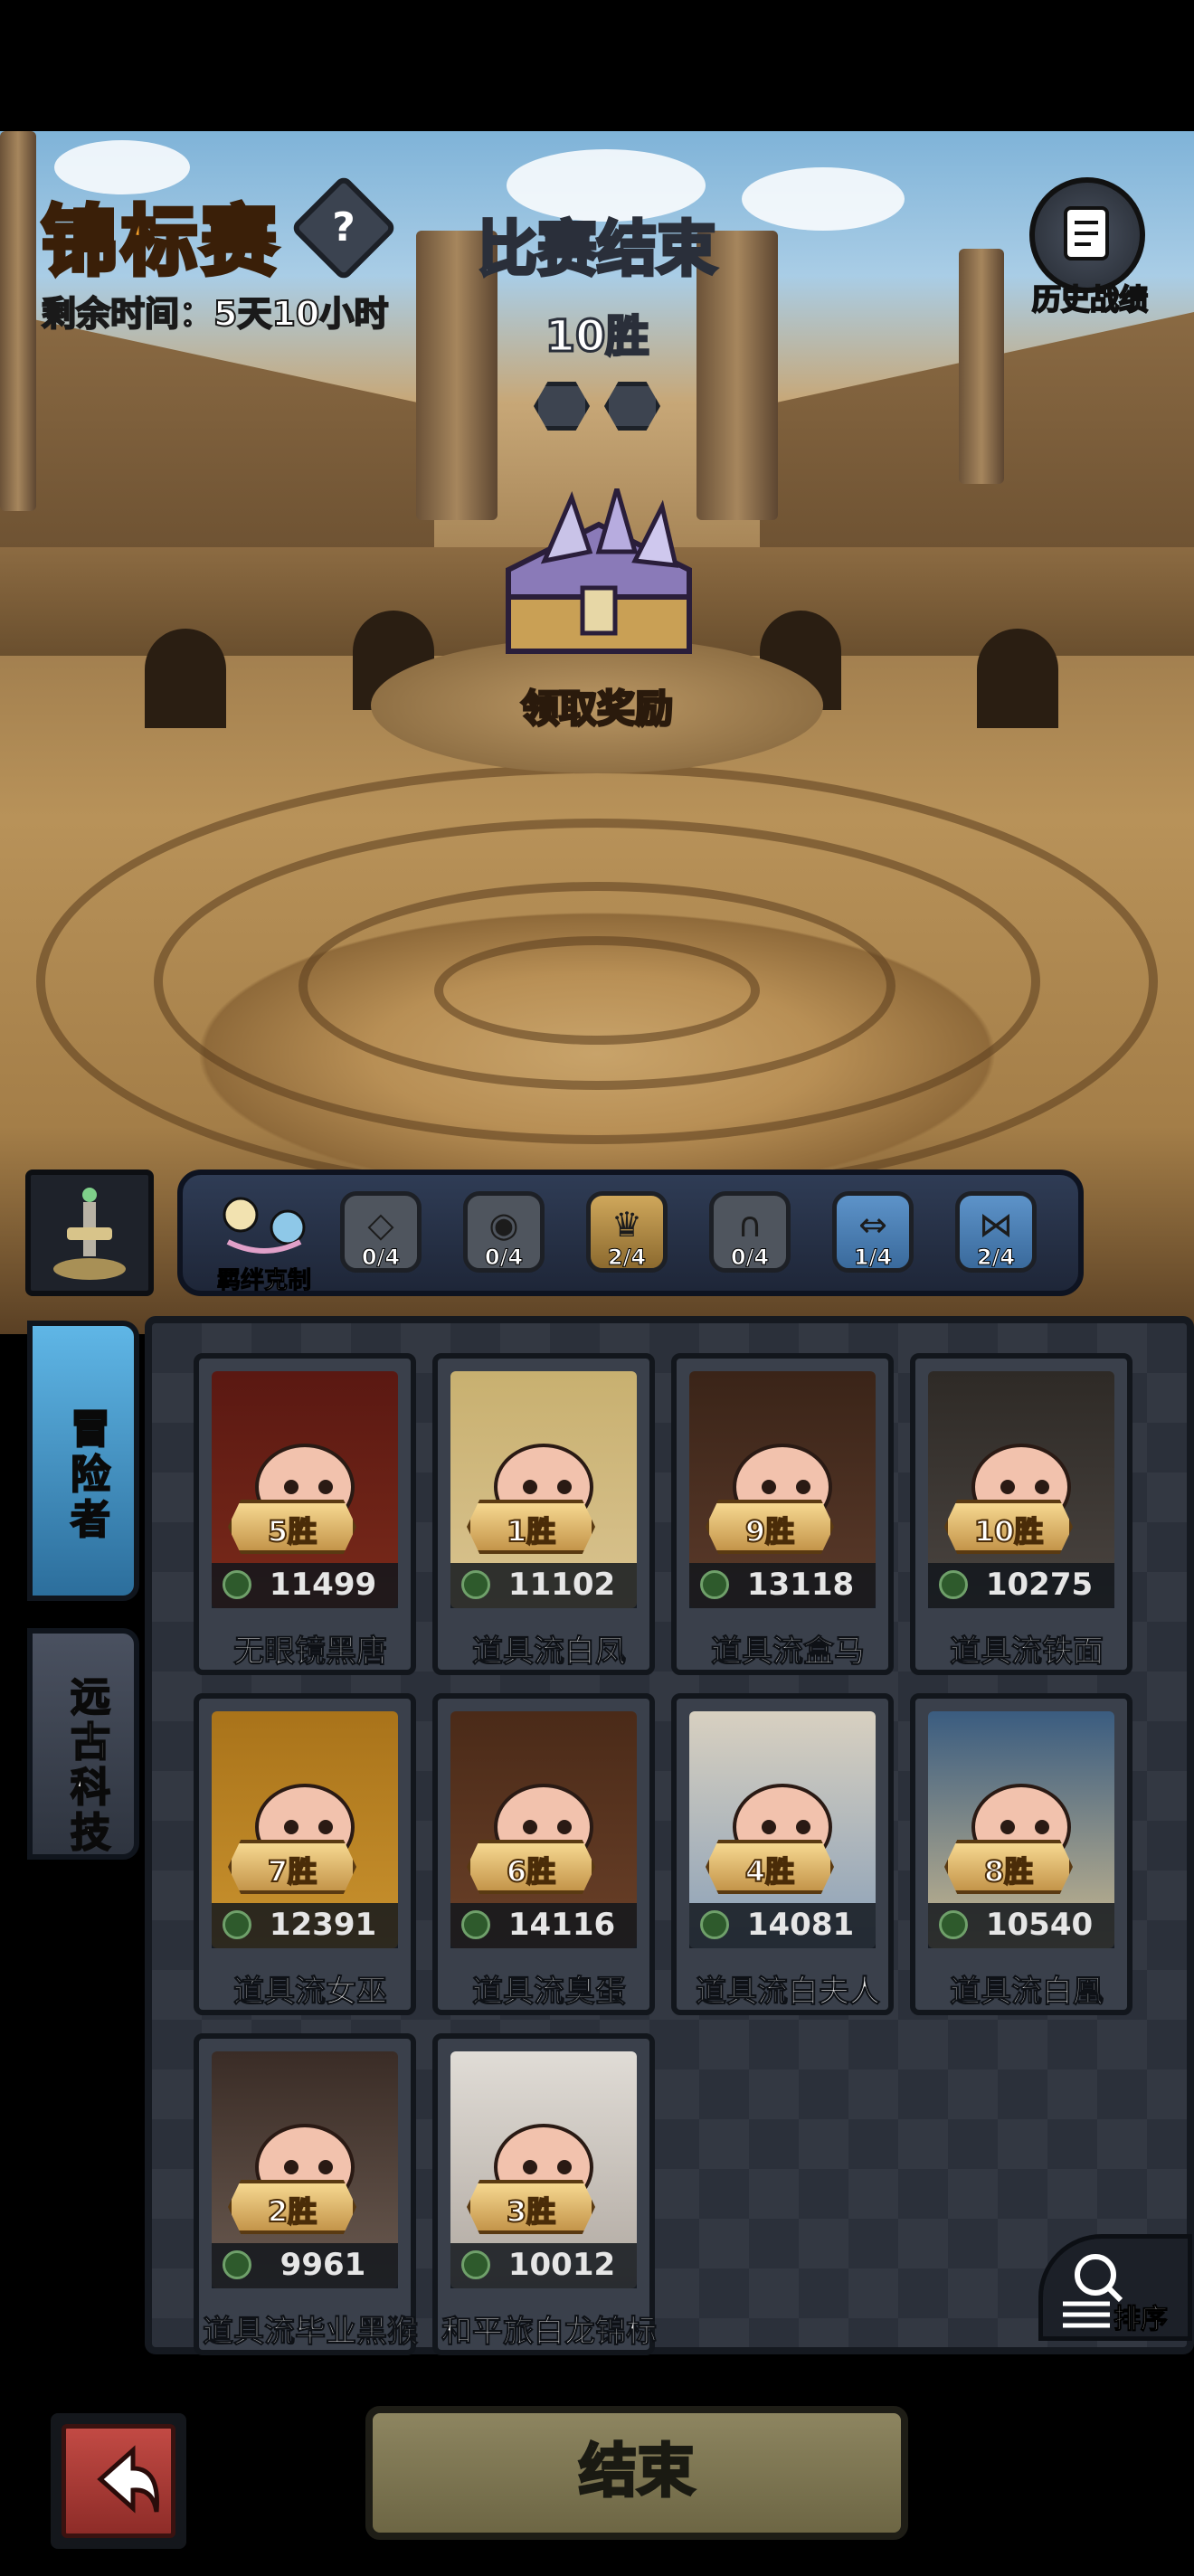  Describe the element at coordinates (305, 1585) in the screenshot. I see `score-bar: 11499` at that location.